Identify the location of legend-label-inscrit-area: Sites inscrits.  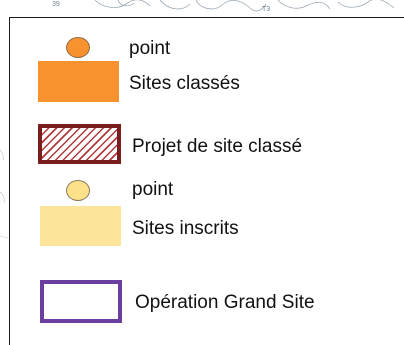
(185, 228).